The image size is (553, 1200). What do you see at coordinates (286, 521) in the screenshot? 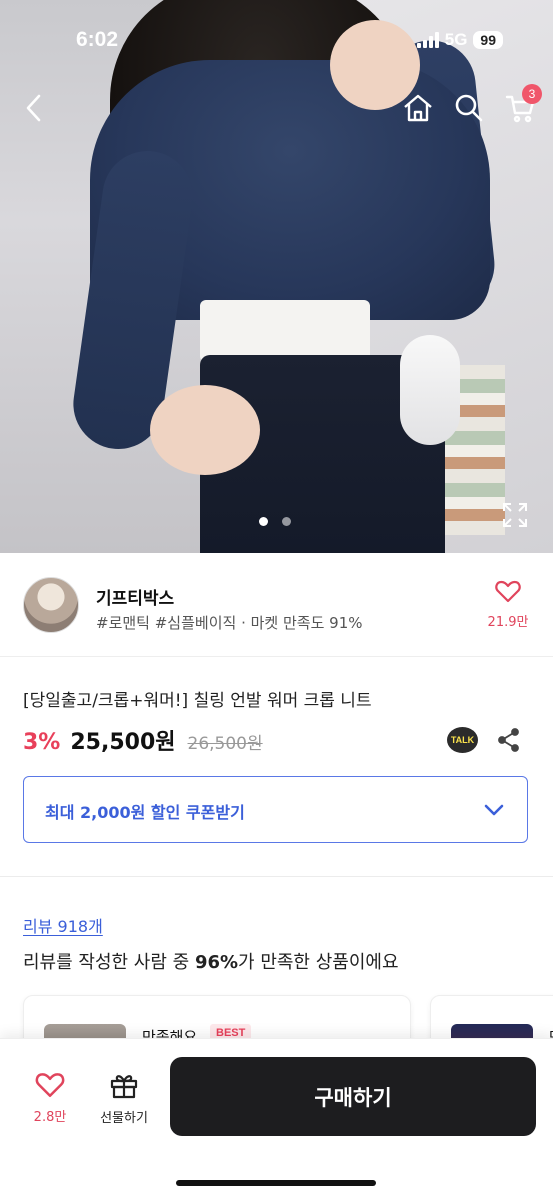
I see `gallery-dot` at bounding box center [286, 521].